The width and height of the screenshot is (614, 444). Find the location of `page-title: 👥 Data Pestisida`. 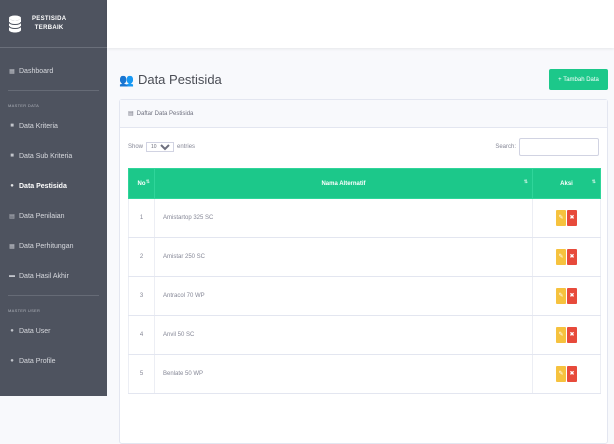

page-title: 👥 Data Pestisida is located at coordinates (170, 79).